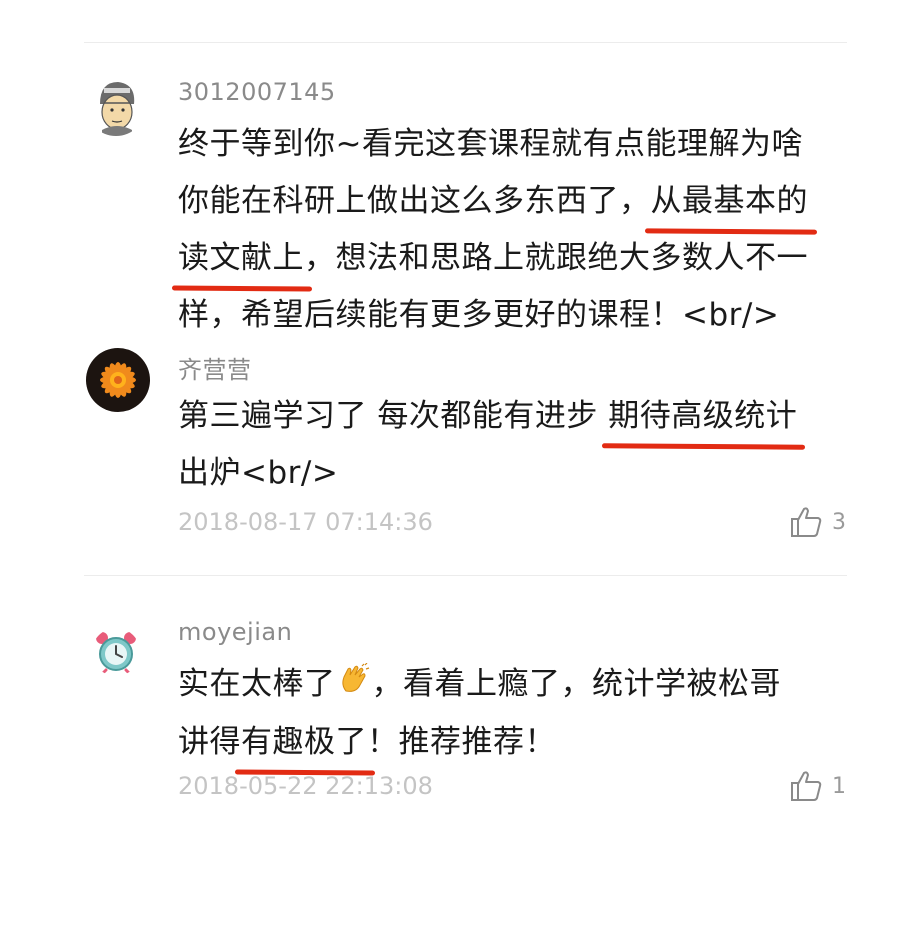 The width and height of the screenshot is (907, 928). I want to click on comment-divider, so click(465, 575).